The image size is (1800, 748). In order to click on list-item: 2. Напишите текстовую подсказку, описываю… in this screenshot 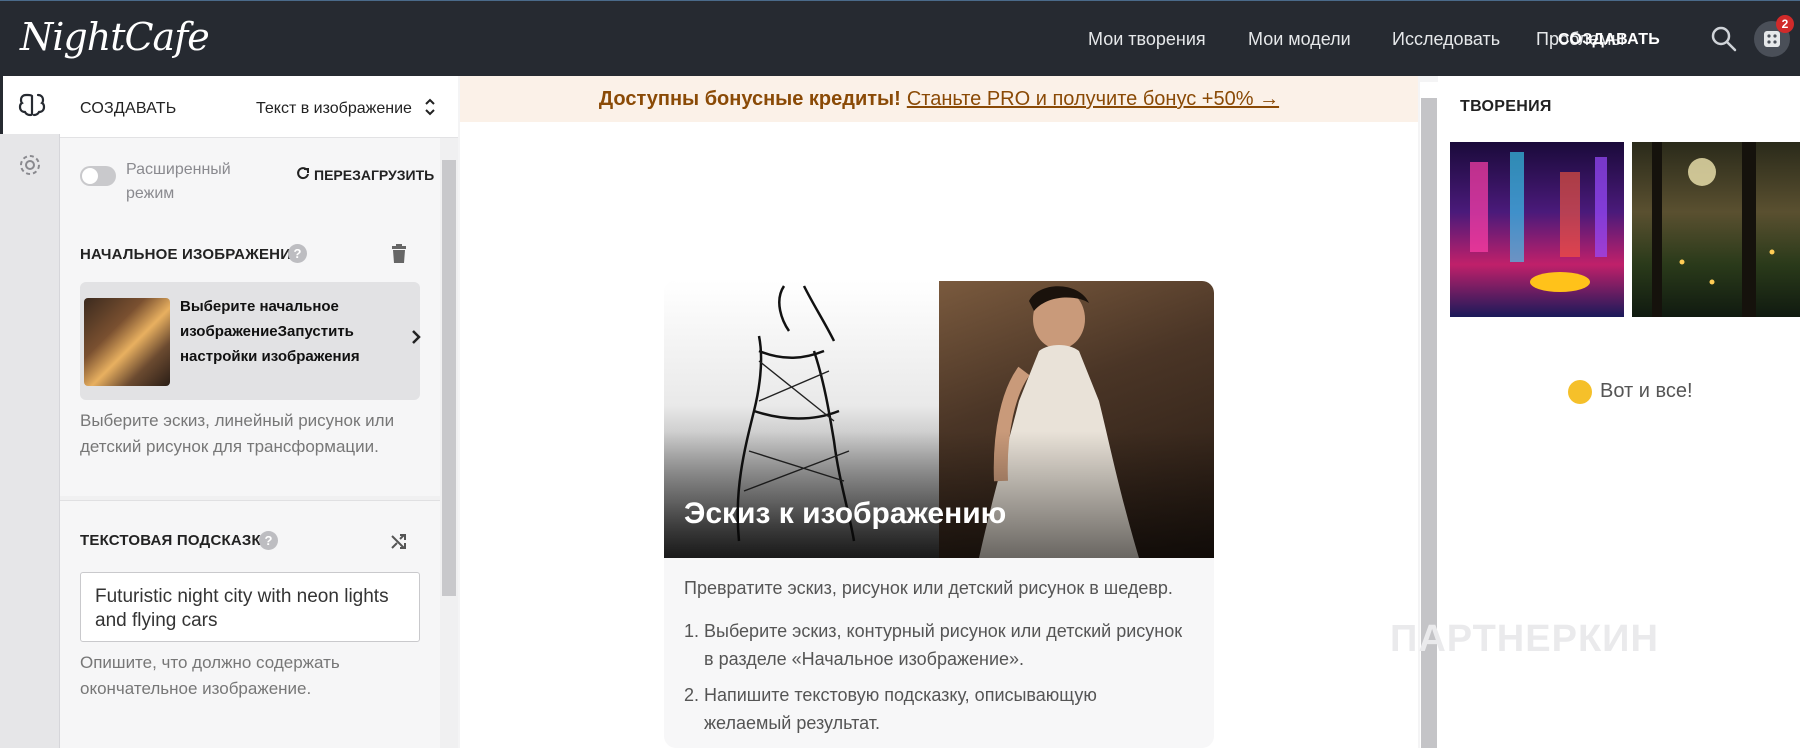, I will do `click(890, 709)`.